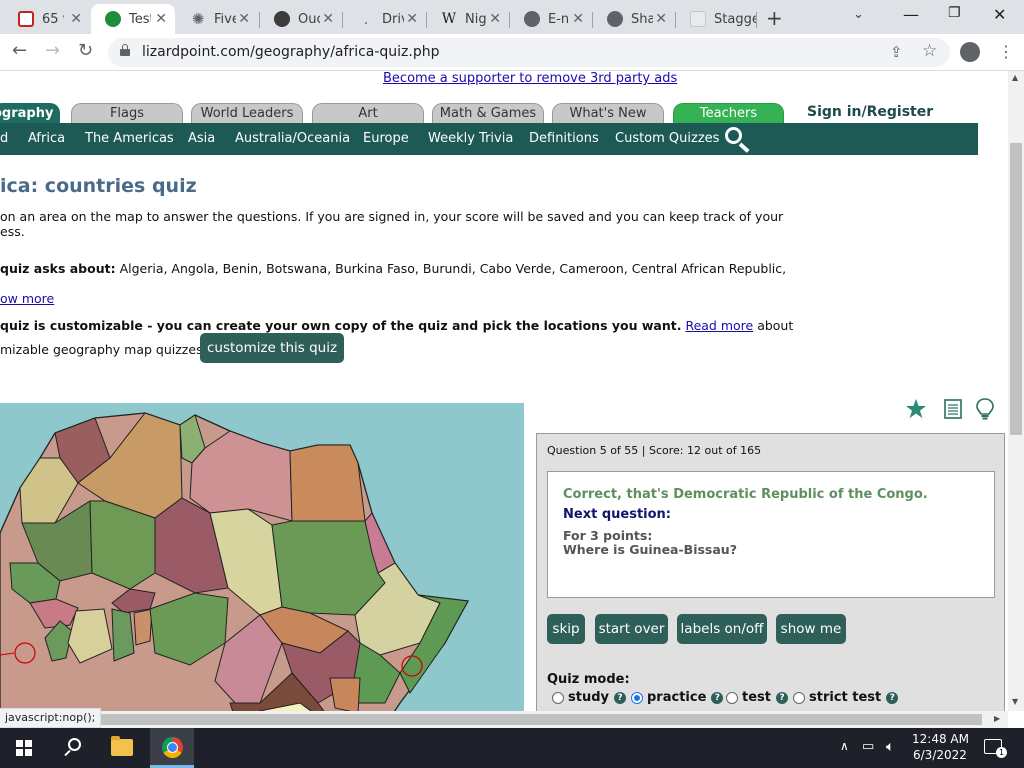  I want to click on tab-teachers: Teachers, so click(728, 114).